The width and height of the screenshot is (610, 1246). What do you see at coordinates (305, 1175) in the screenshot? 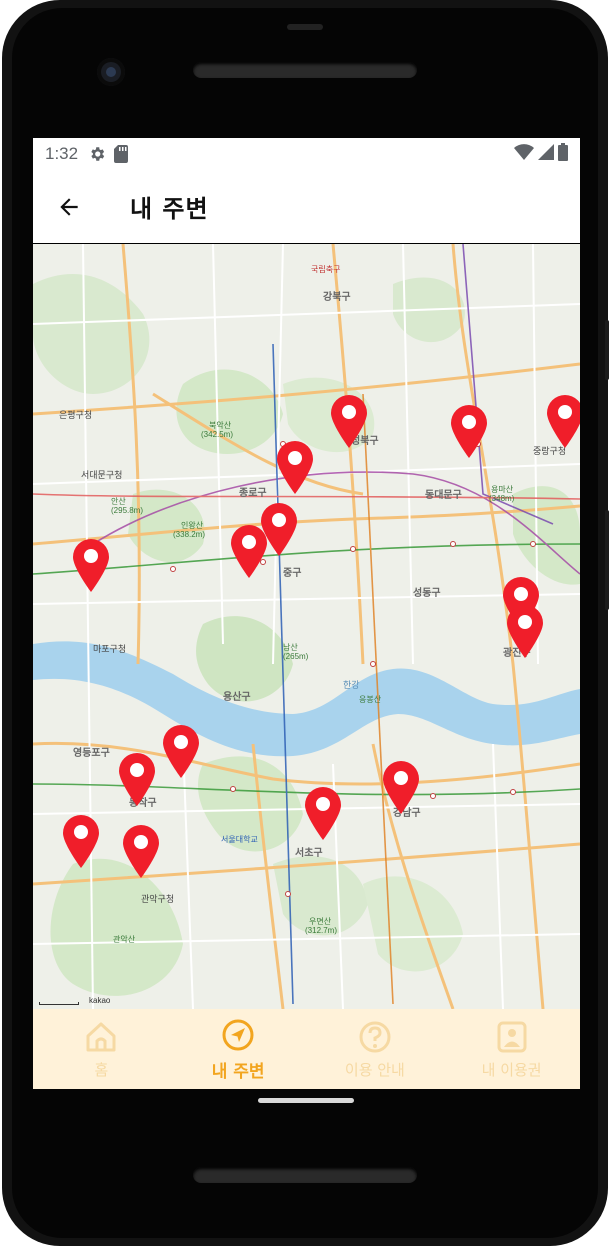
I see `bottom-speaker` at bounding box center [305, 1175].